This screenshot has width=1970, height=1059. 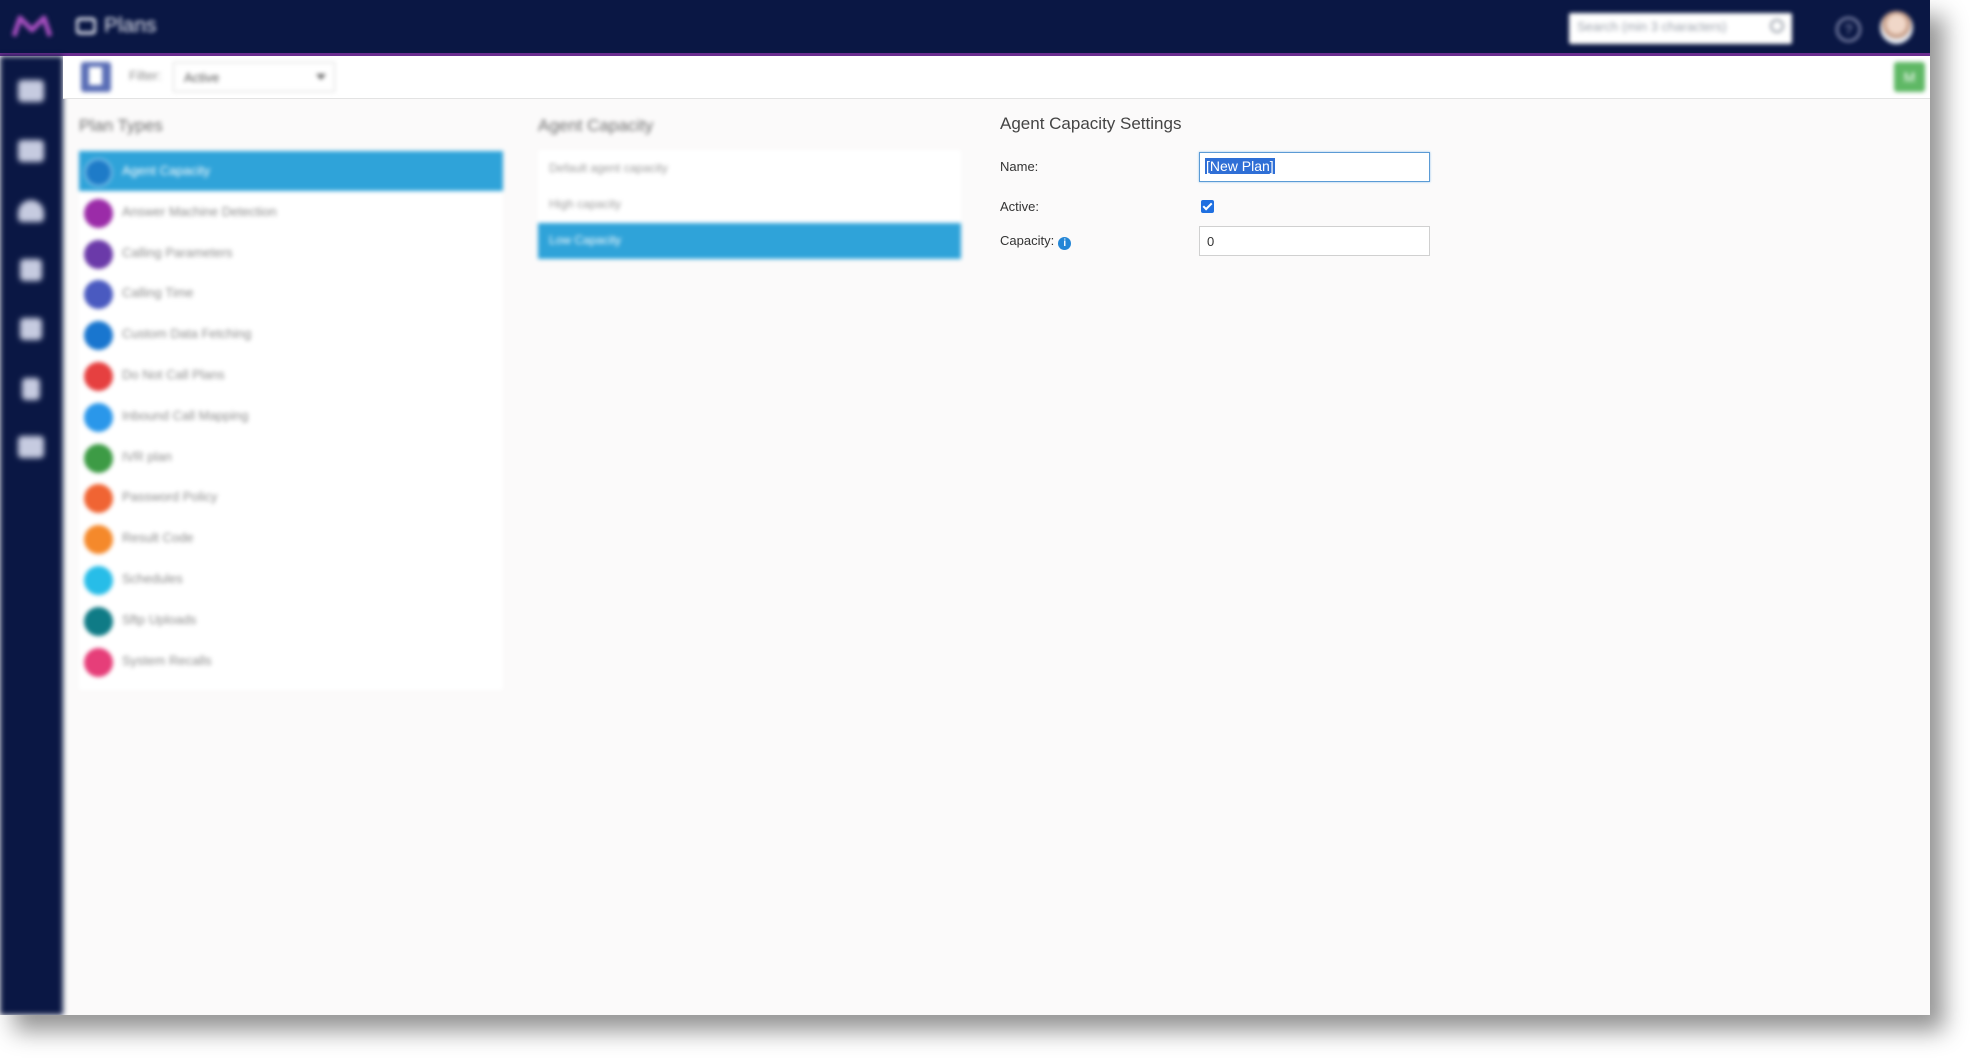 I want to click on plan-type-label: Calling Parameters, so click(x=177, y=252).